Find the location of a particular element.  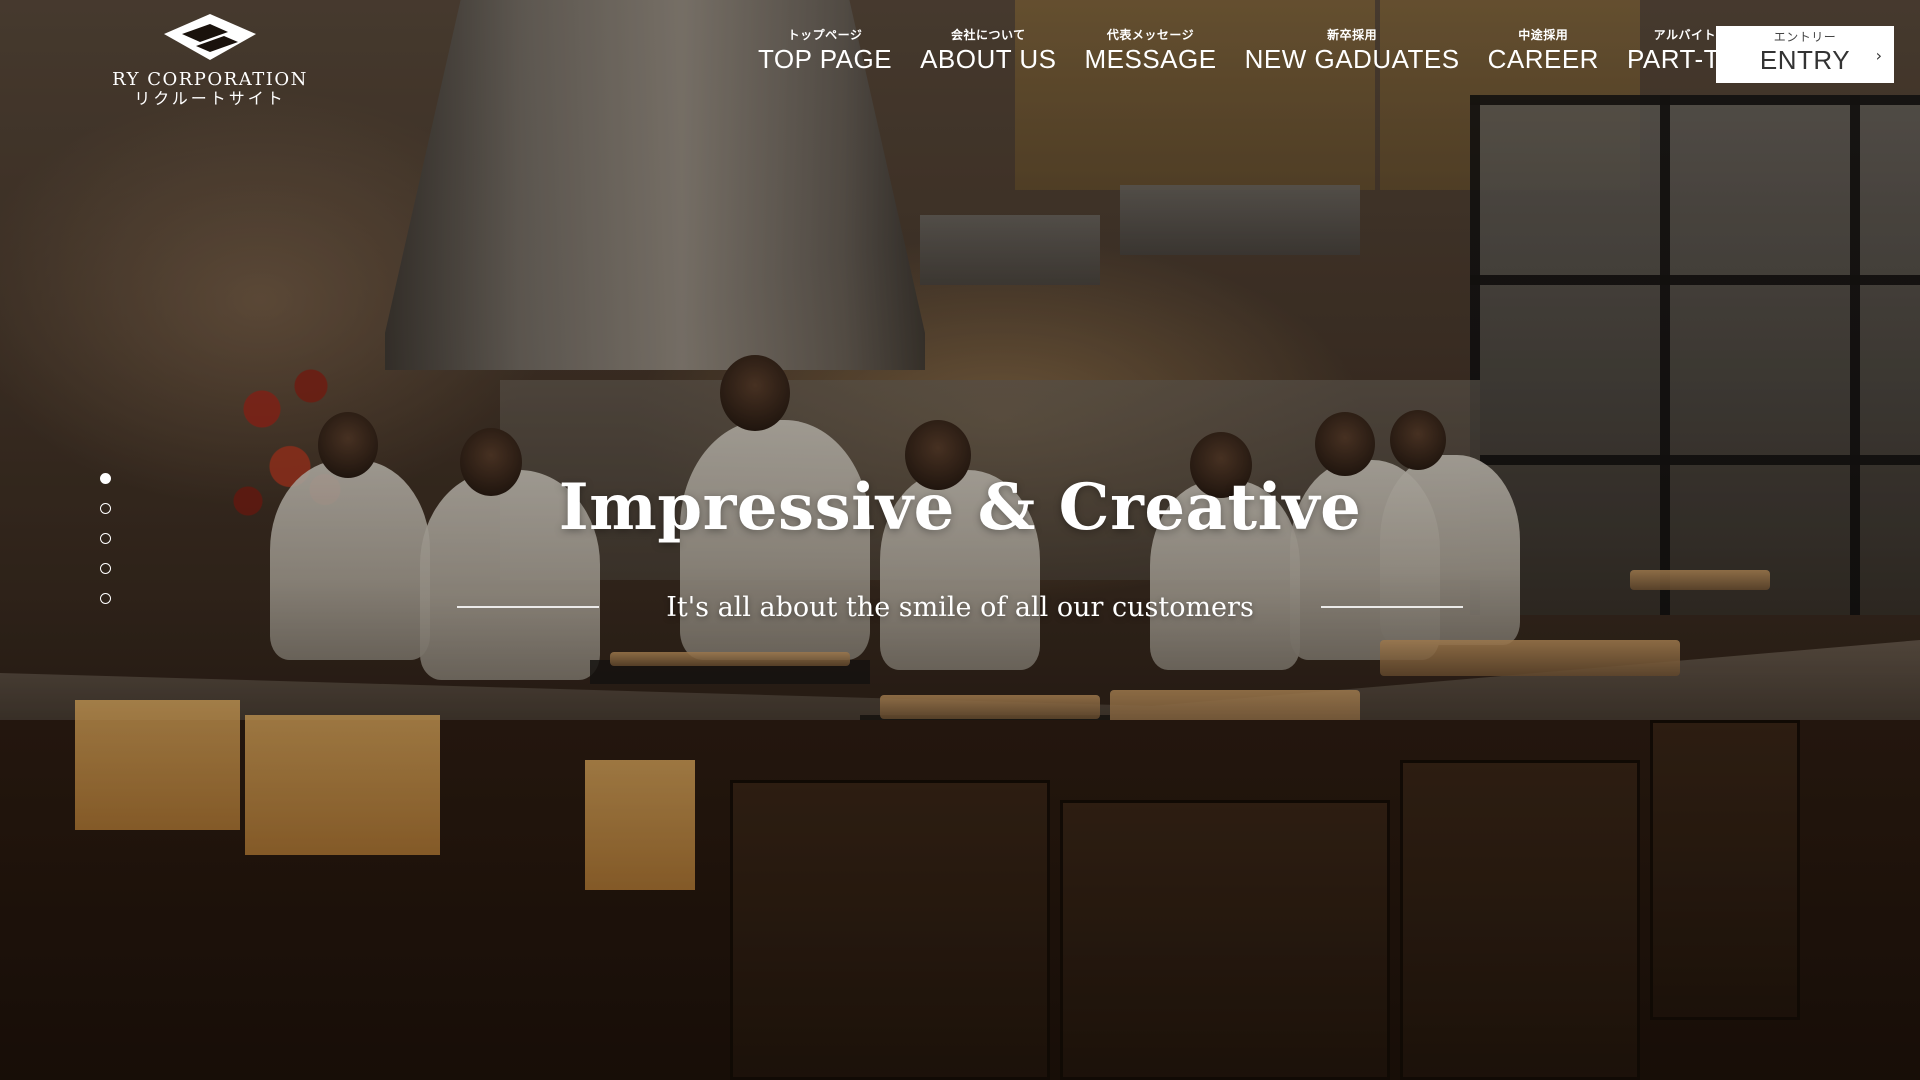

entry-button: エントリー ENTRY › is located at coordinates (1805, 54).